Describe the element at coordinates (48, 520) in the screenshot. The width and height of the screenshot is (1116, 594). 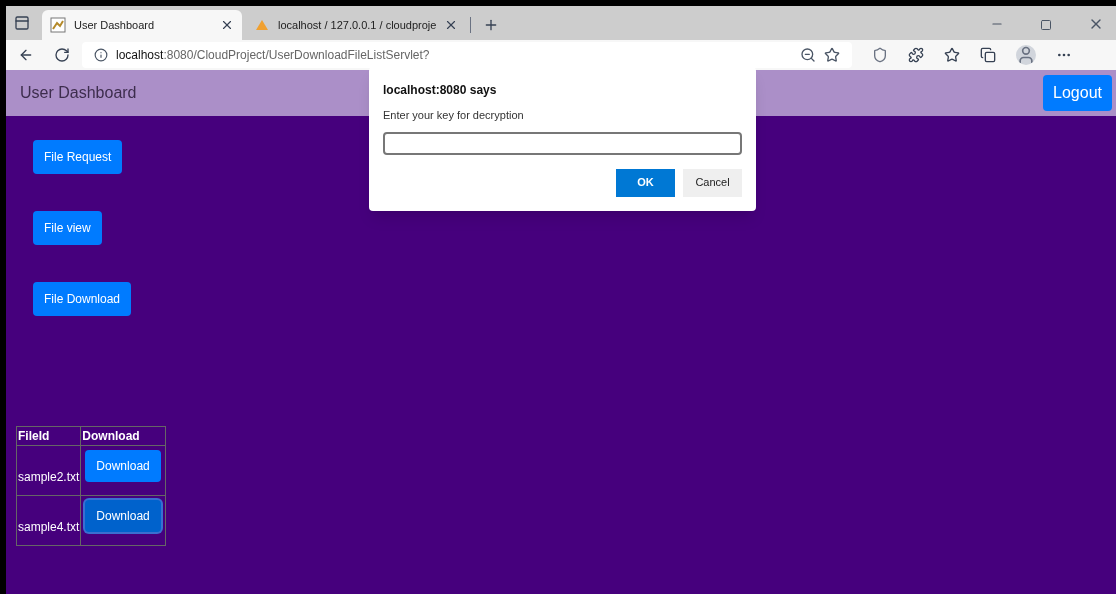
I see `table-cell: sample4.txt` at that location.